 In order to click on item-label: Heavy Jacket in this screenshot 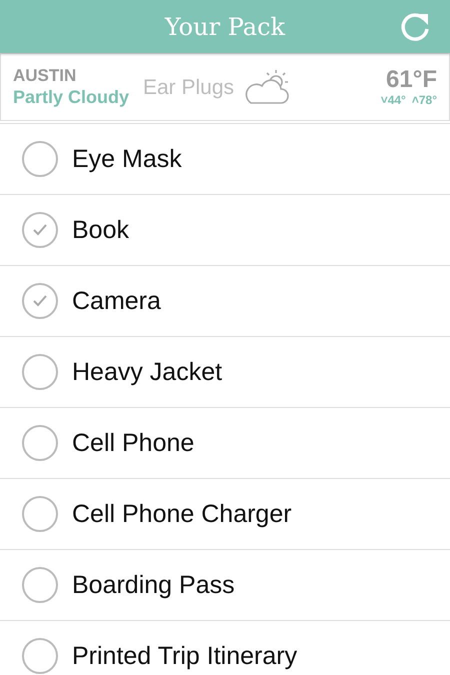, I will do `click(147, 372)`.